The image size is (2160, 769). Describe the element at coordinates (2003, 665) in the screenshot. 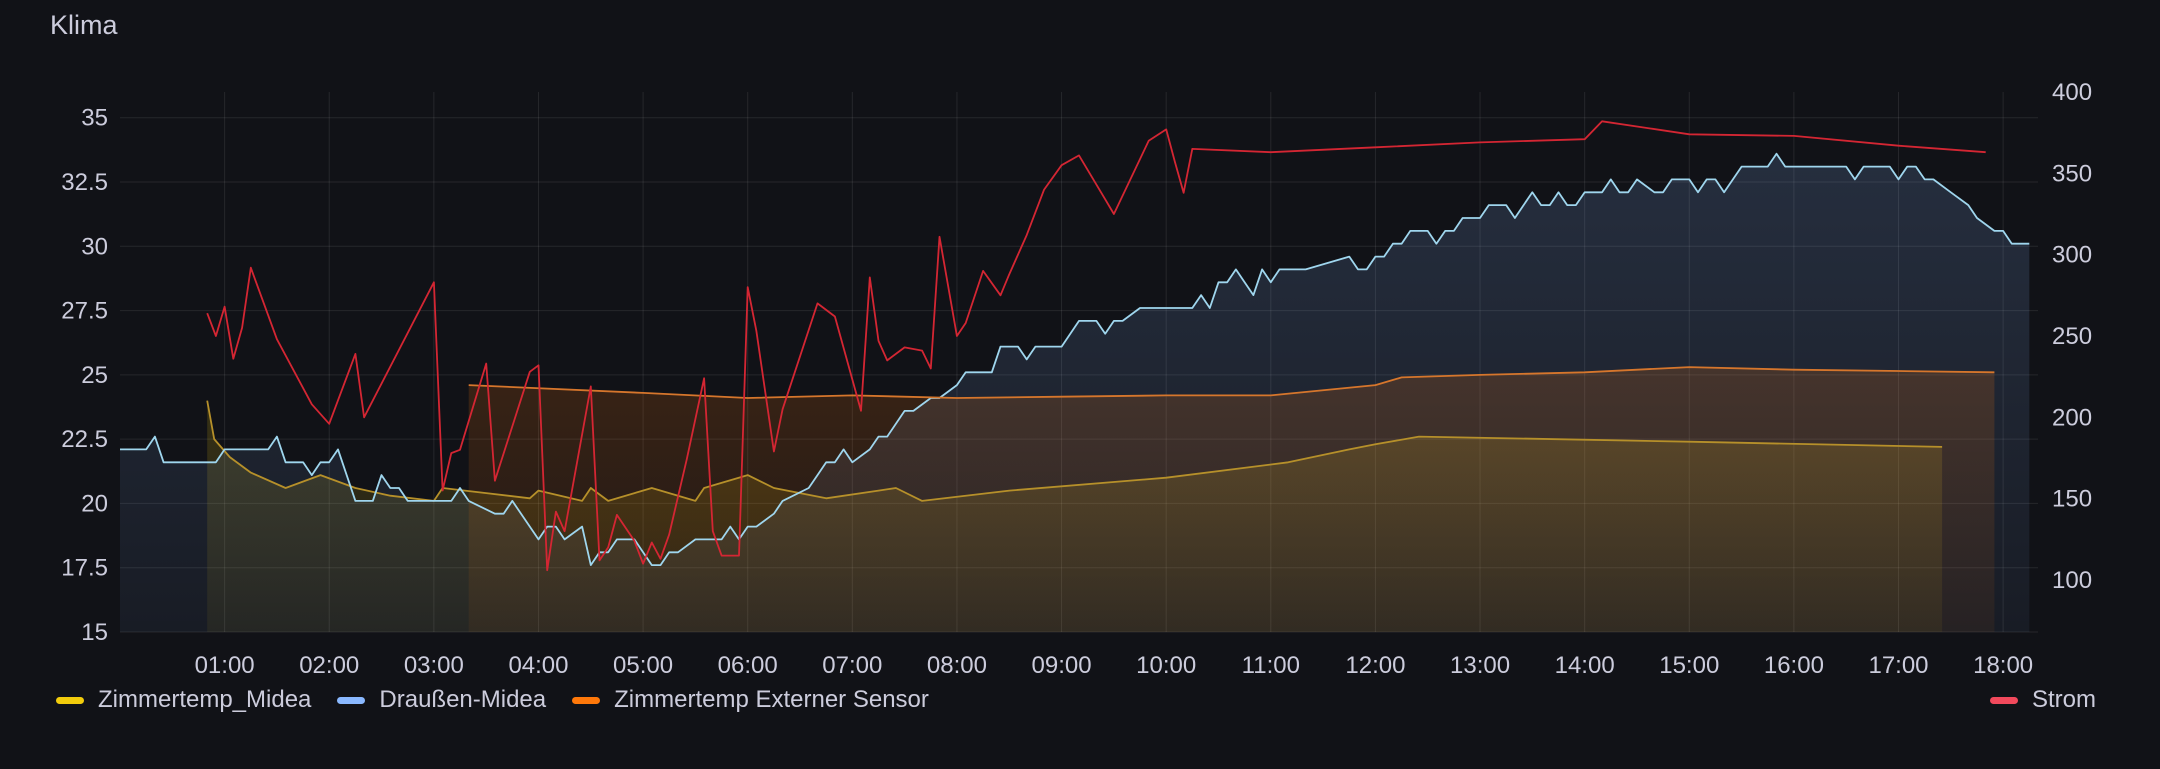

I see `x-tick-label: 18:00` at that location.